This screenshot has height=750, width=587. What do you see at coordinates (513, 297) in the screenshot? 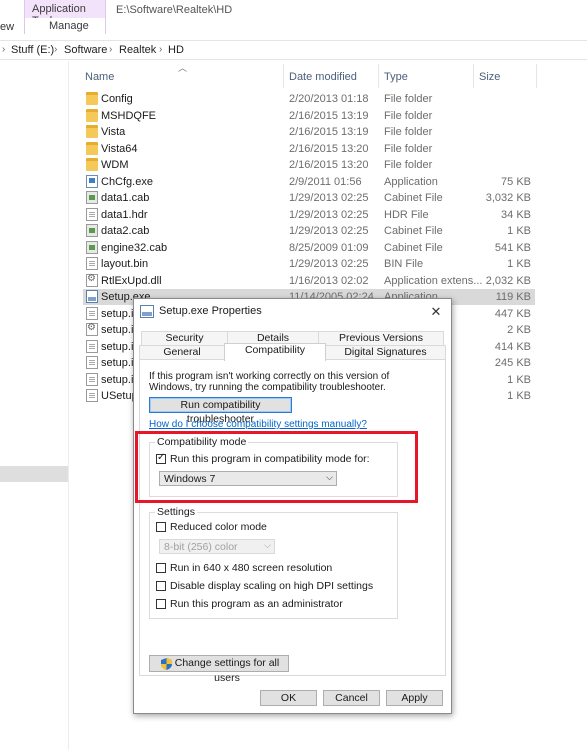
I see `file-size: 119 KB` at bounding box center [513, 297].